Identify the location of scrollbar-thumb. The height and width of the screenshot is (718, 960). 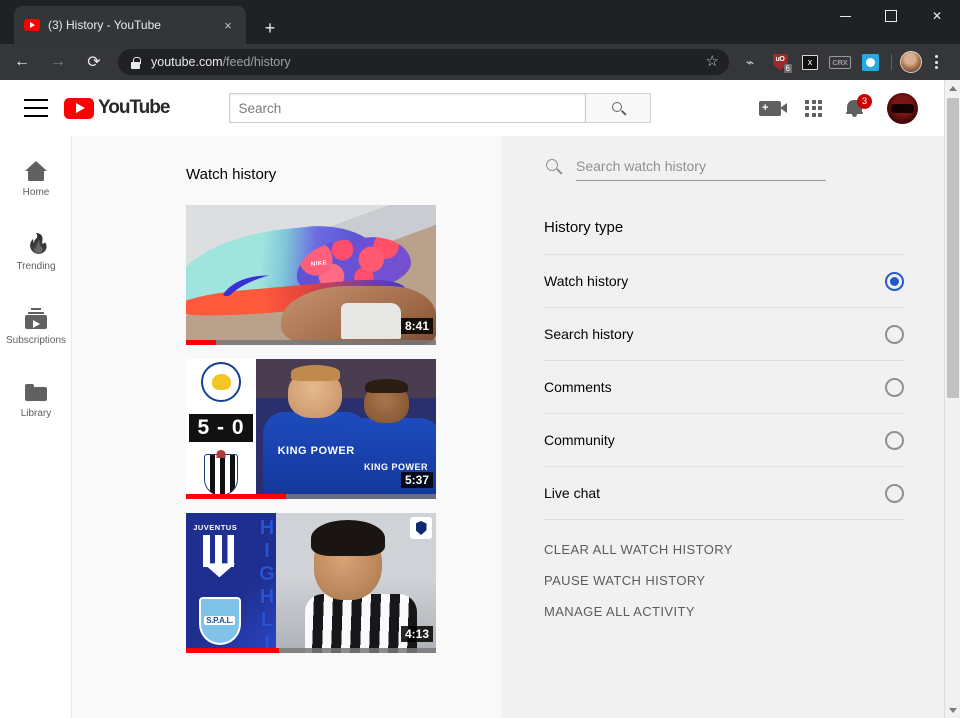
(953, 248).